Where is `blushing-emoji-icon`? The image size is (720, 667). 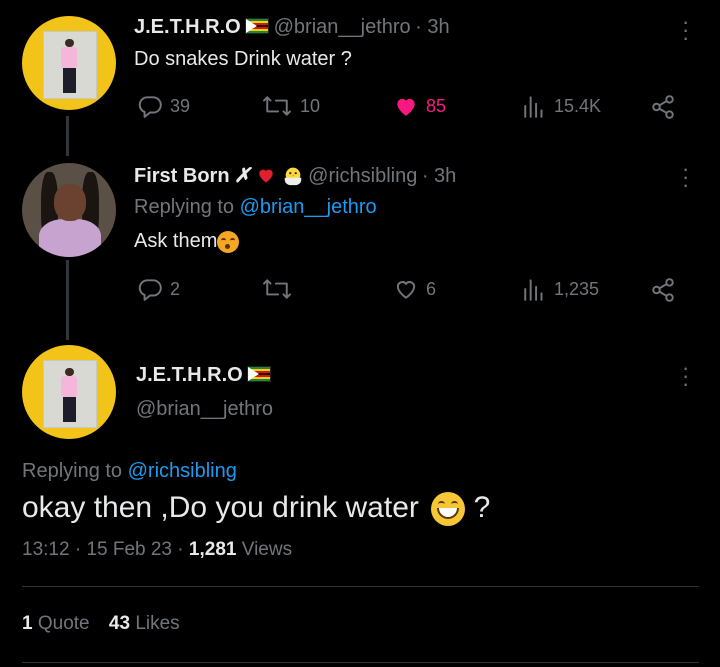 blushing-emoji-icon is located at coordinates (228, 241).